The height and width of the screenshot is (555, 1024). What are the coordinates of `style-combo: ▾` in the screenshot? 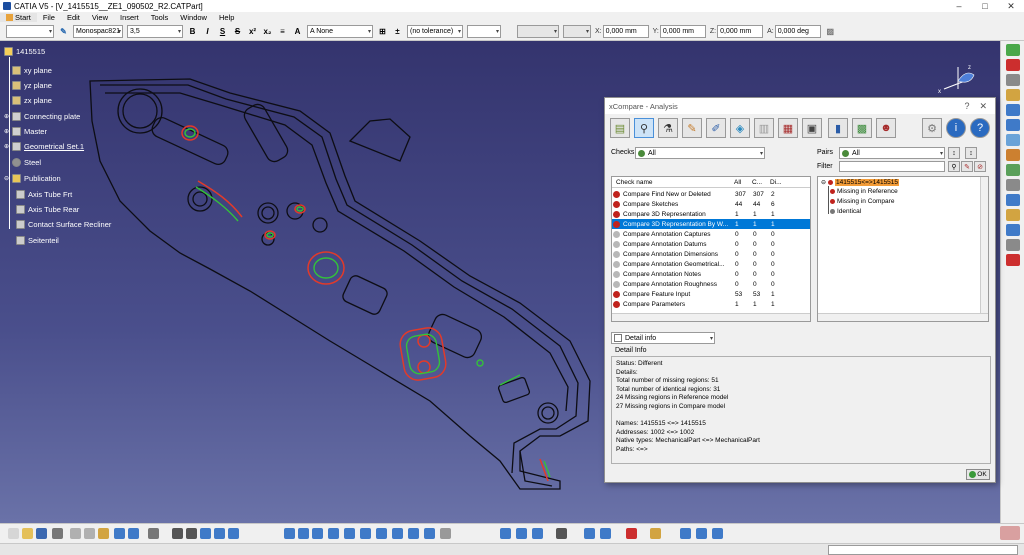 It's located at (30, 31).